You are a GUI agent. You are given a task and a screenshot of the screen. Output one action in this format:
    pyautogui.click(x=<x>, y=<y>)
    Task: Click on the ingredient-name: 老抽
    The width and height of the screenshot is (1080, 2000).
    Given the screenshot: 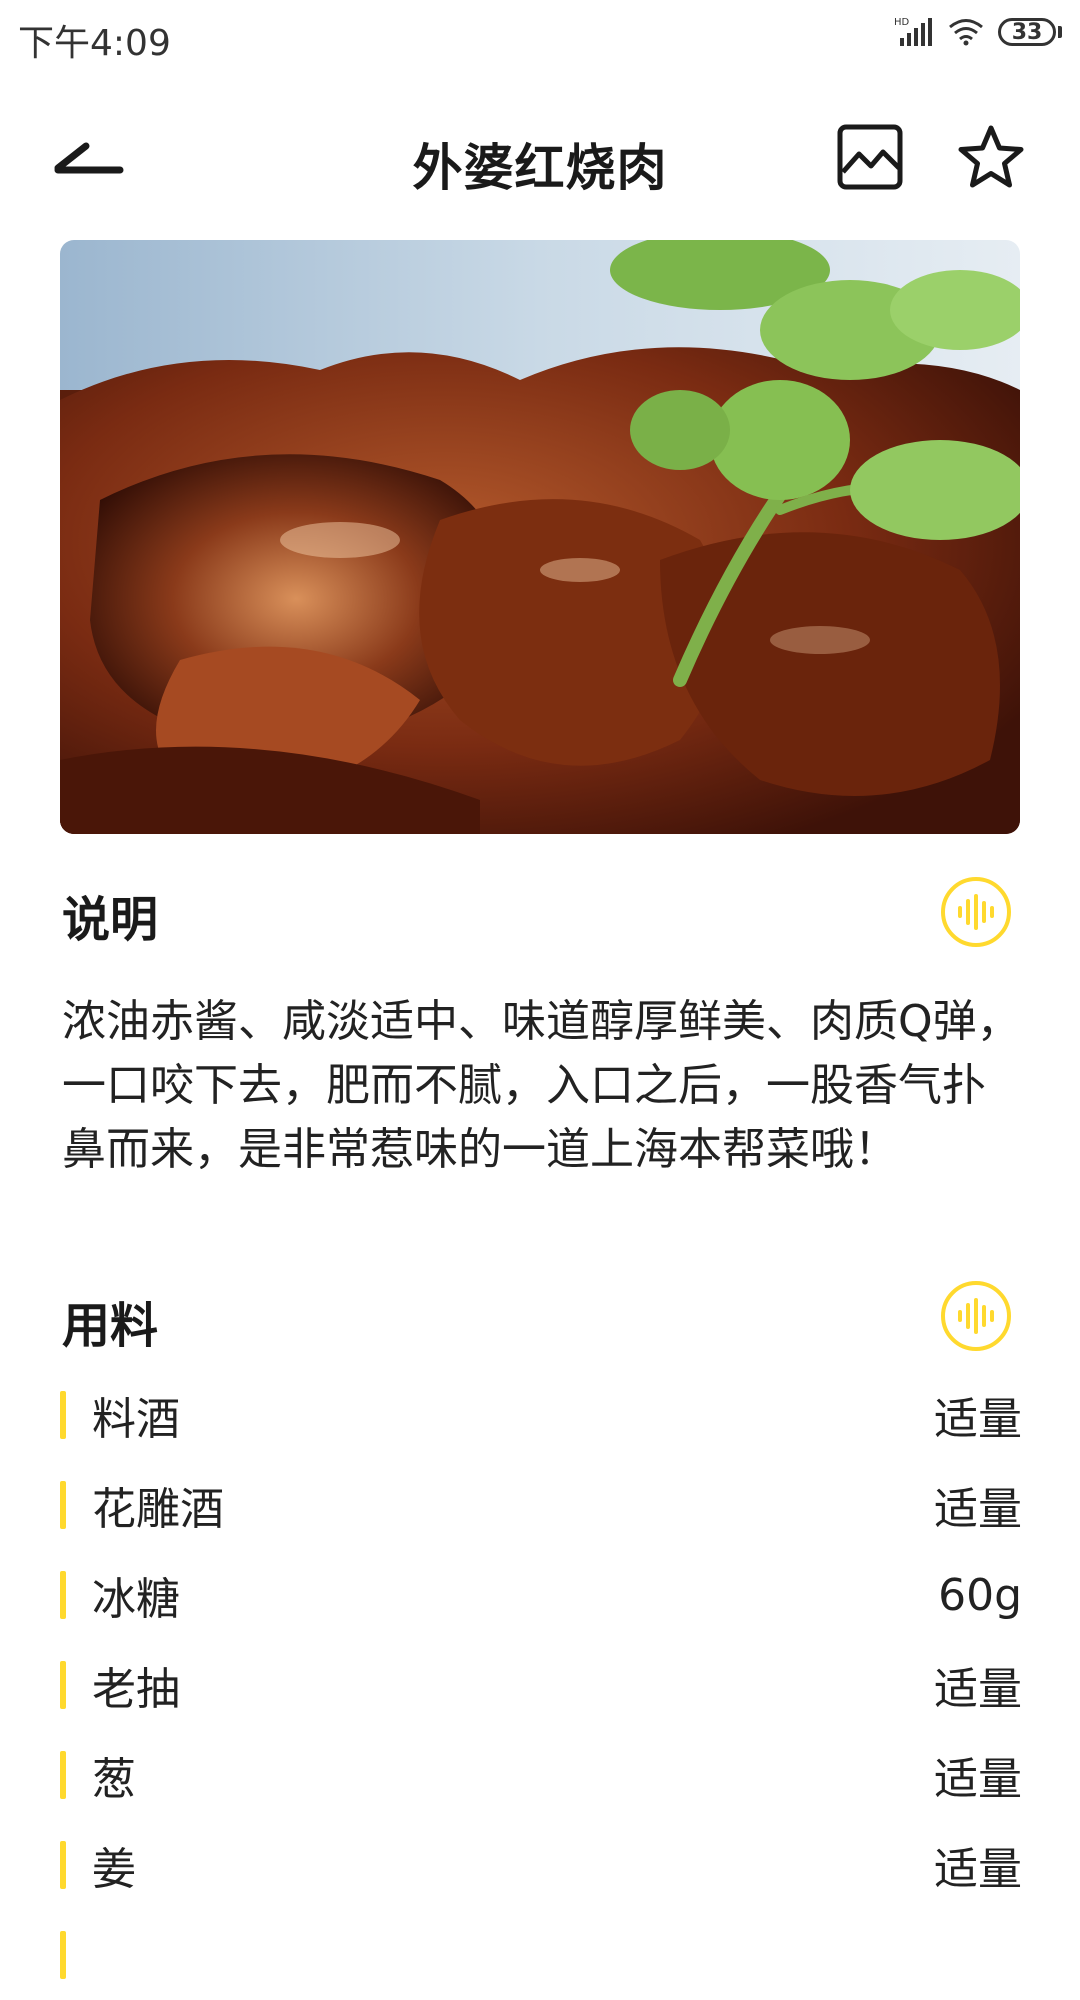 What is the action you would take?
    pyautogui.click(x=136, y=1689)
    